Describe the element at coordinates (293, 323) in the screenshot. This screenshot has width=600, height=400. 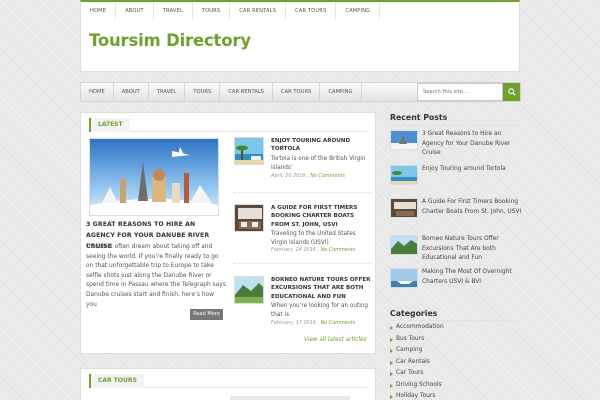
I see `post-date: February, 17 2016` at that location.